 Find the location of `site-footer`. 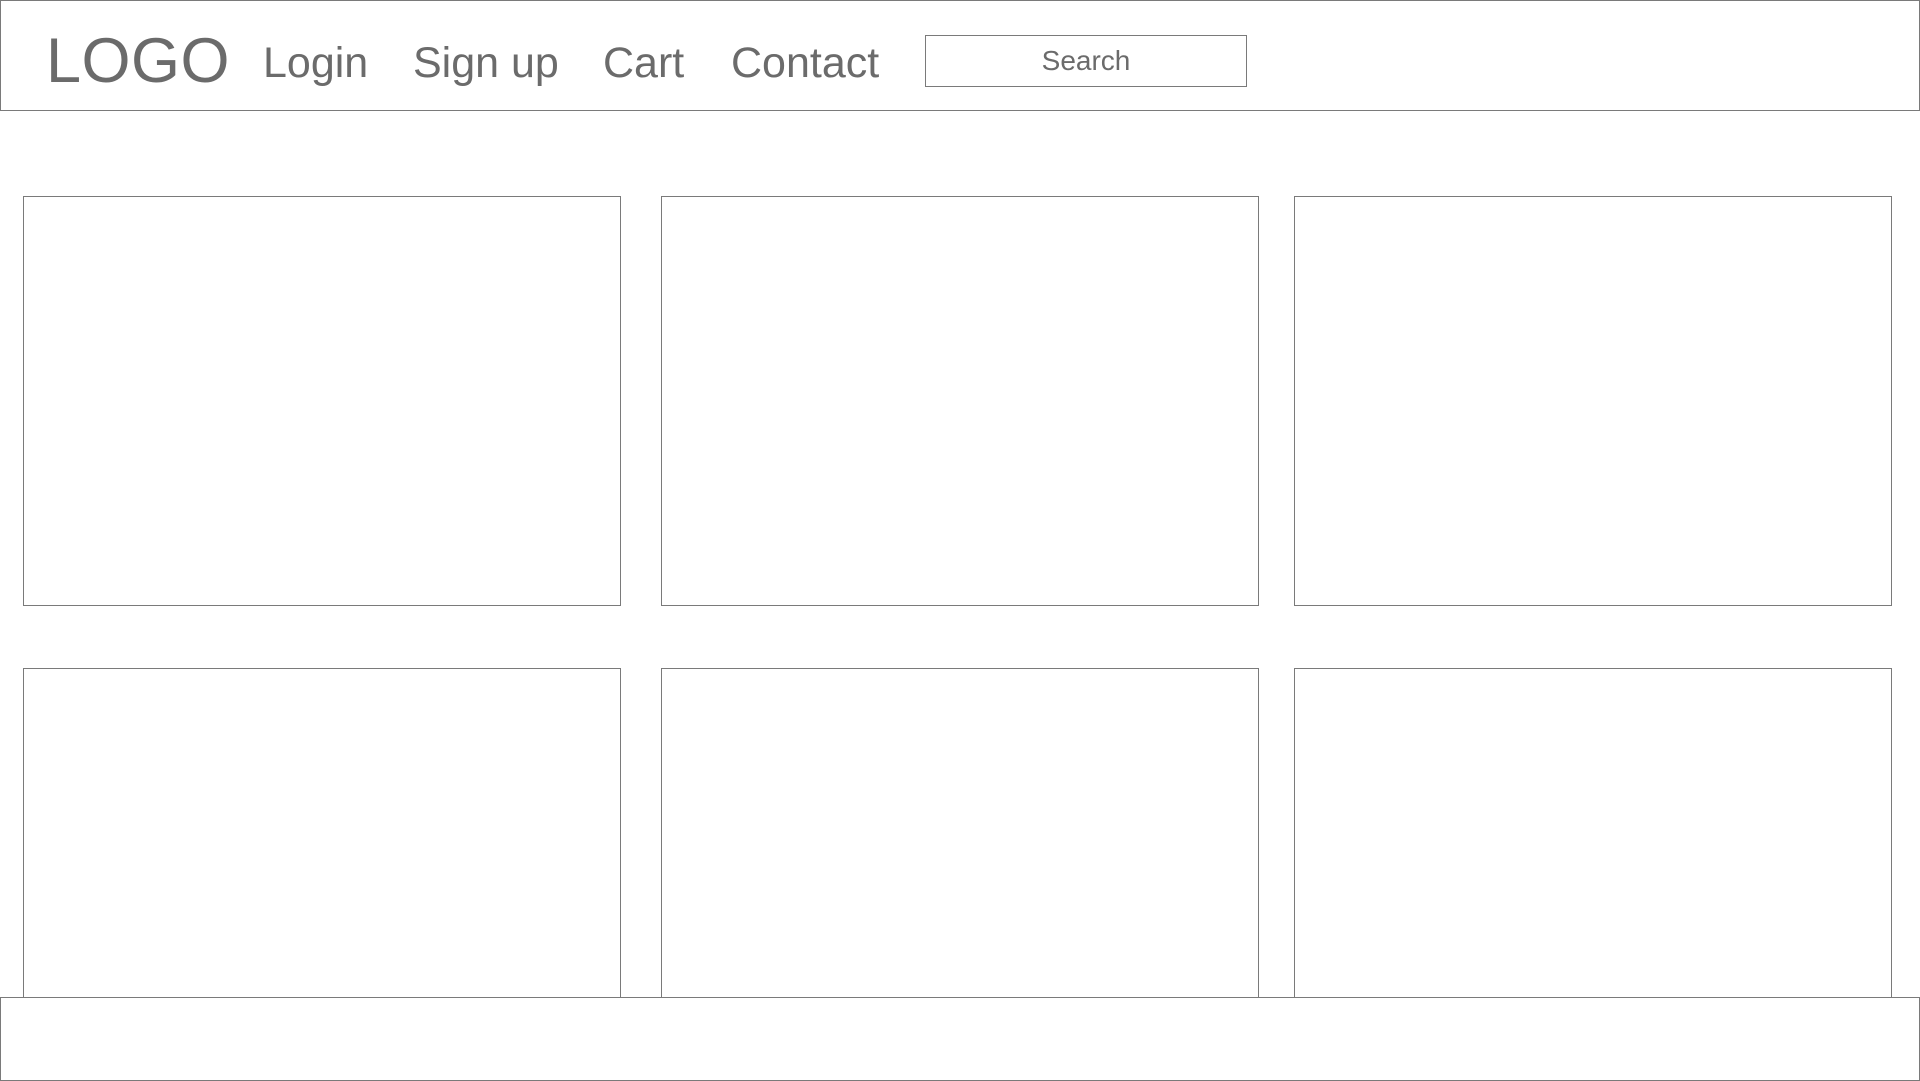

site-footer is located at coordinates (960, 1039).